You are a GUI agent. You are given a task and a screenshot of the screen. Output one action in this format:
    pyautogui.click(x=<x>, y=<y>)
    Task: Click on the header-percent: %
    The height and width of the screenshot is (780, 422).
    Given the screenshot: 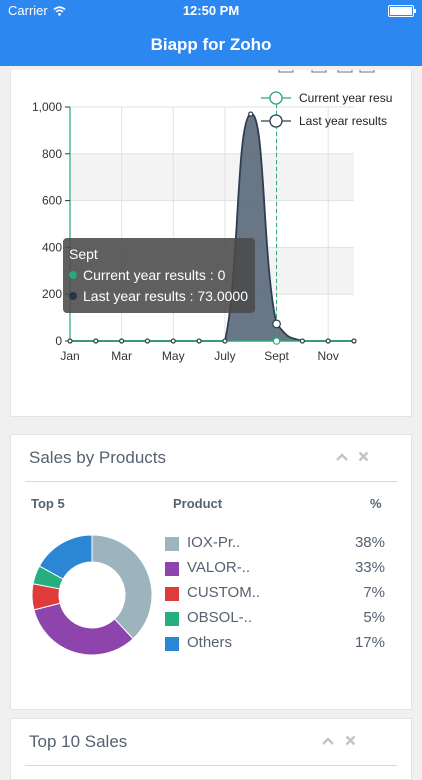 What is the action you would take?
    pyautogui.click(x=376, y=503)
    